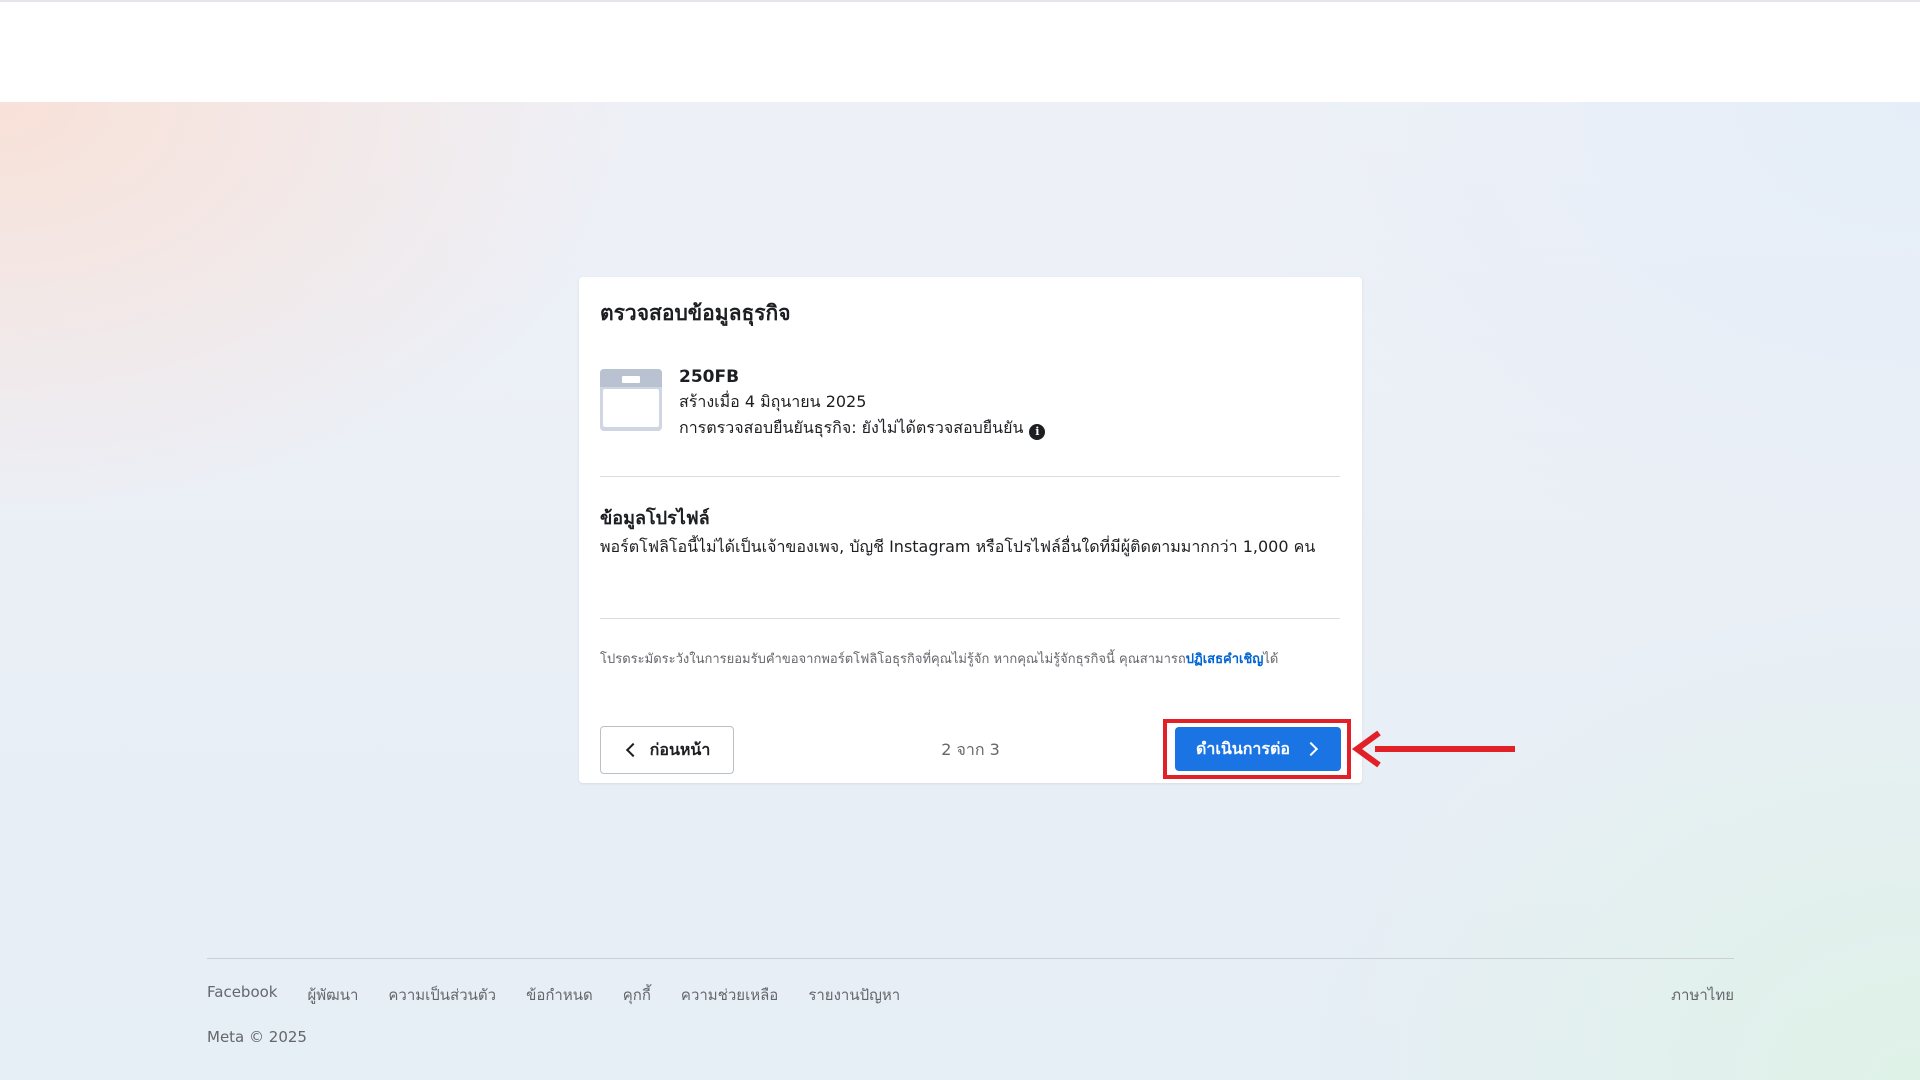 Image resolution: width=1920 pixels, height=1080 pixels. What do you see at coordinates (680, 749) in the screenshot?
I see `back-button-label: ก่อนหน้า` at bounding box center [680, 749].